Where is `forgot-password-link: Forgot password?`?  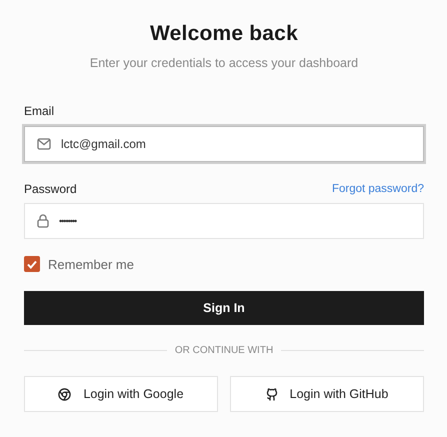 forgot-password-link: Forgot password? is located at coordinates (378, 189).